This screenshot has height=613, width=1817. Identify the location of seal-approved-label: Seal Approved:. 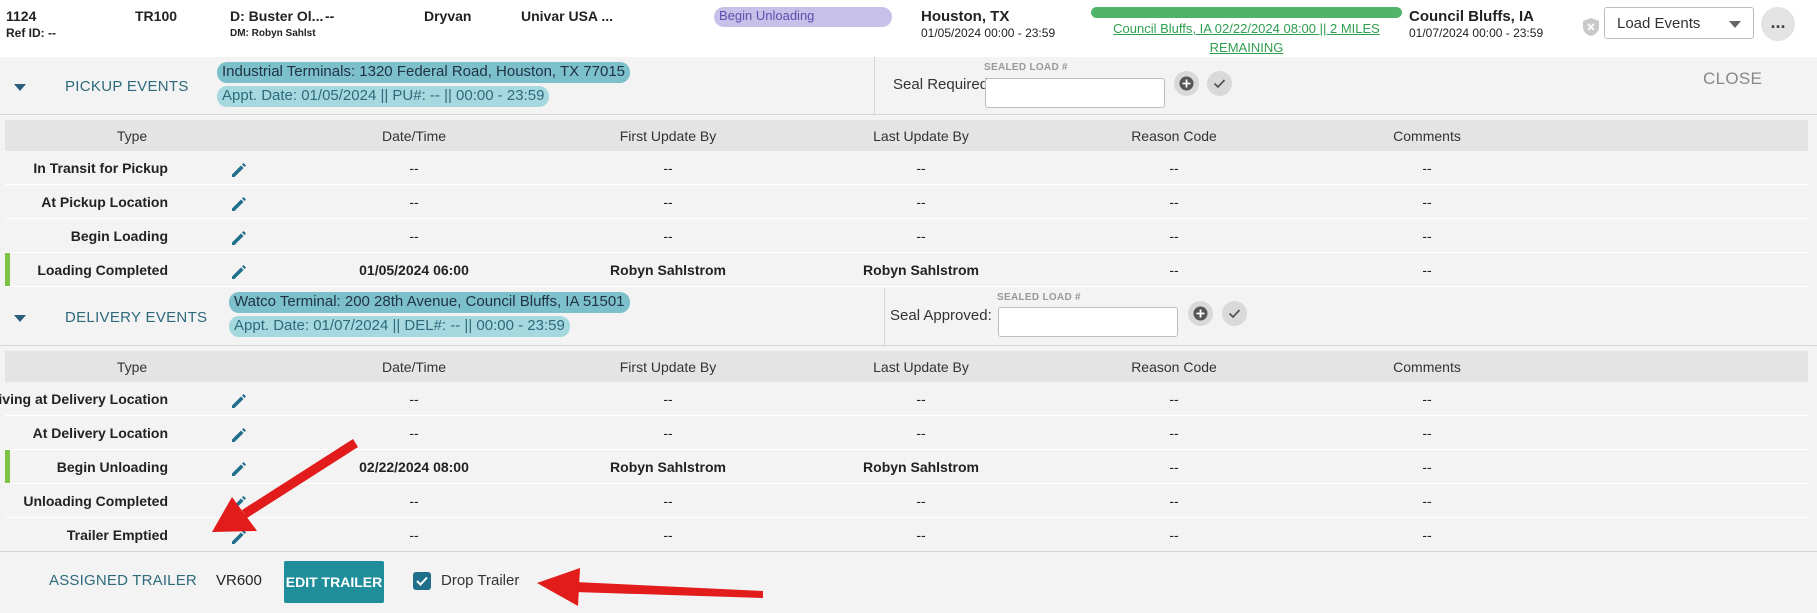
(941, 315).